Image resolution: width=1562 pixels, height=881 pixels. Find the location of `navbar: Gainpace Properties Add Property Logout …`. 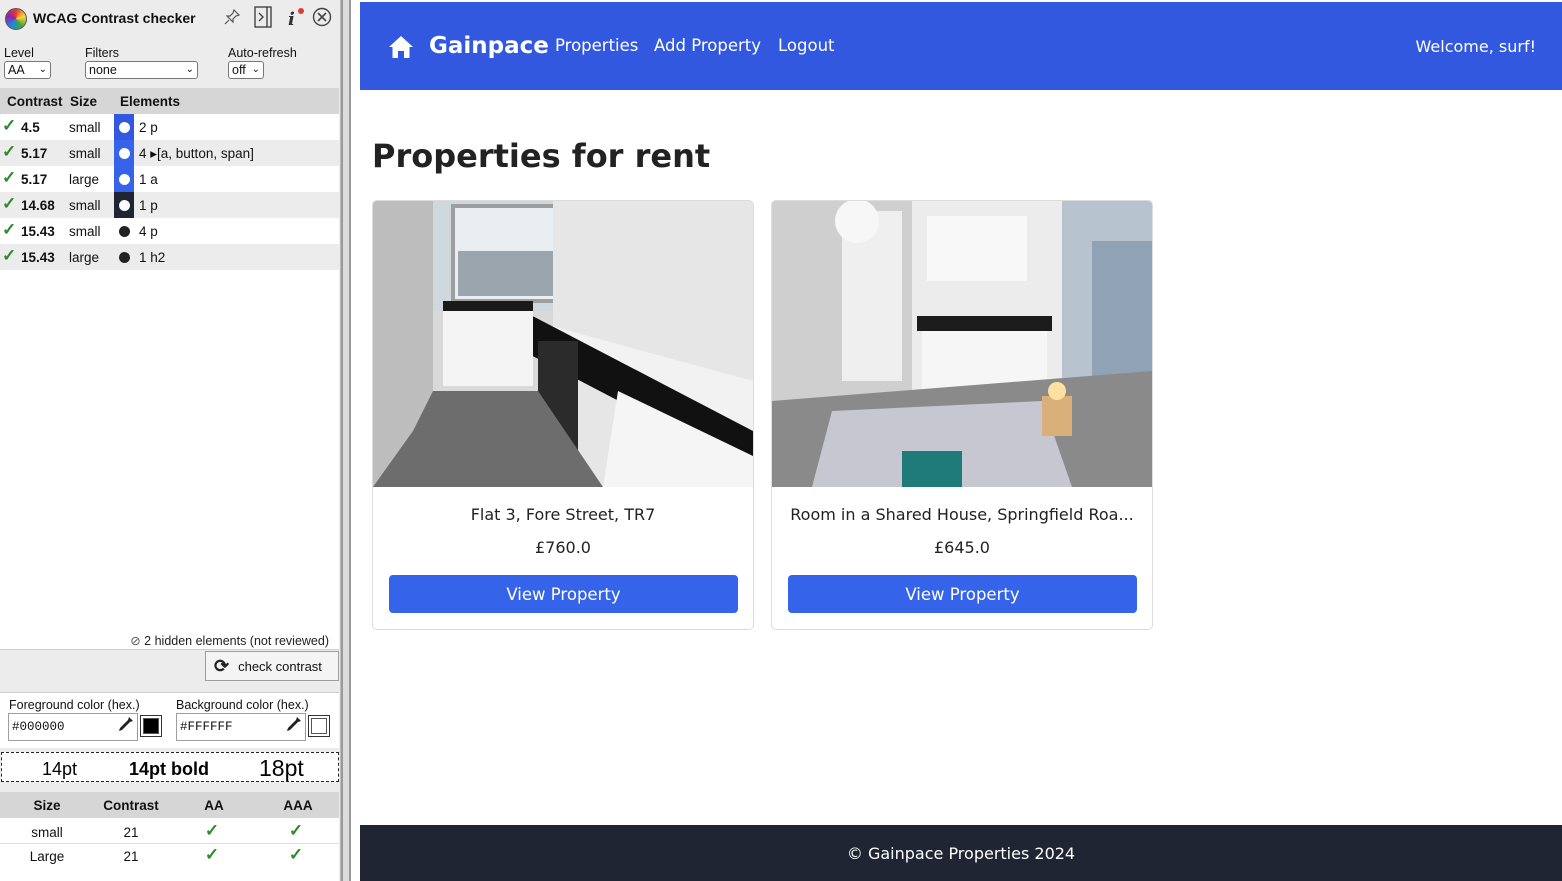

navbar: Gainpace Properties Add Property Logout … is located at coordinates (961, 46).